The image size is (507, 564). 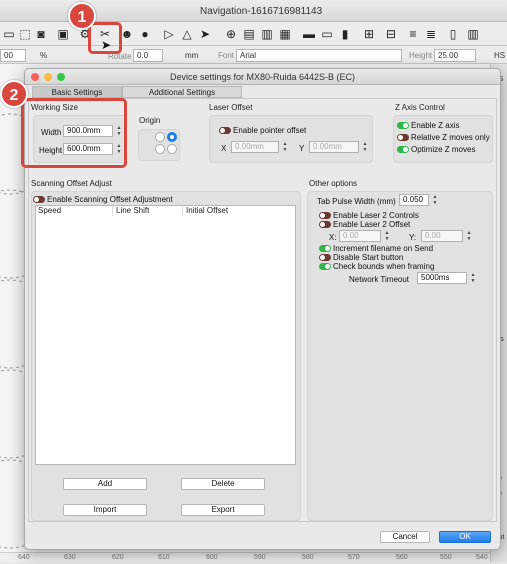 I want to click on arrange-icon: ≡, so click(x=413, y=34).